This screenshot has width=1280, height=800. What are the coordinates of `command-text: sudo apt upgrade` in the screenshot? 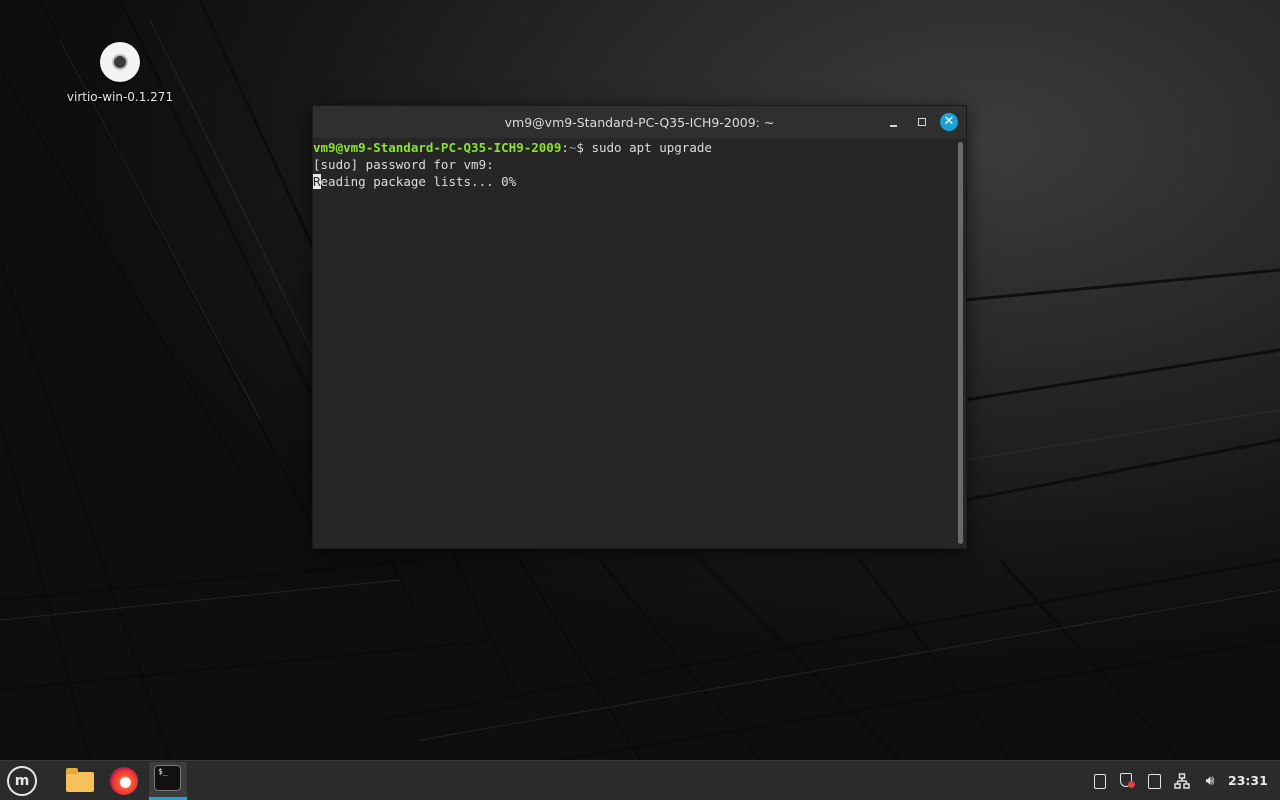 It's located at (651, 147).